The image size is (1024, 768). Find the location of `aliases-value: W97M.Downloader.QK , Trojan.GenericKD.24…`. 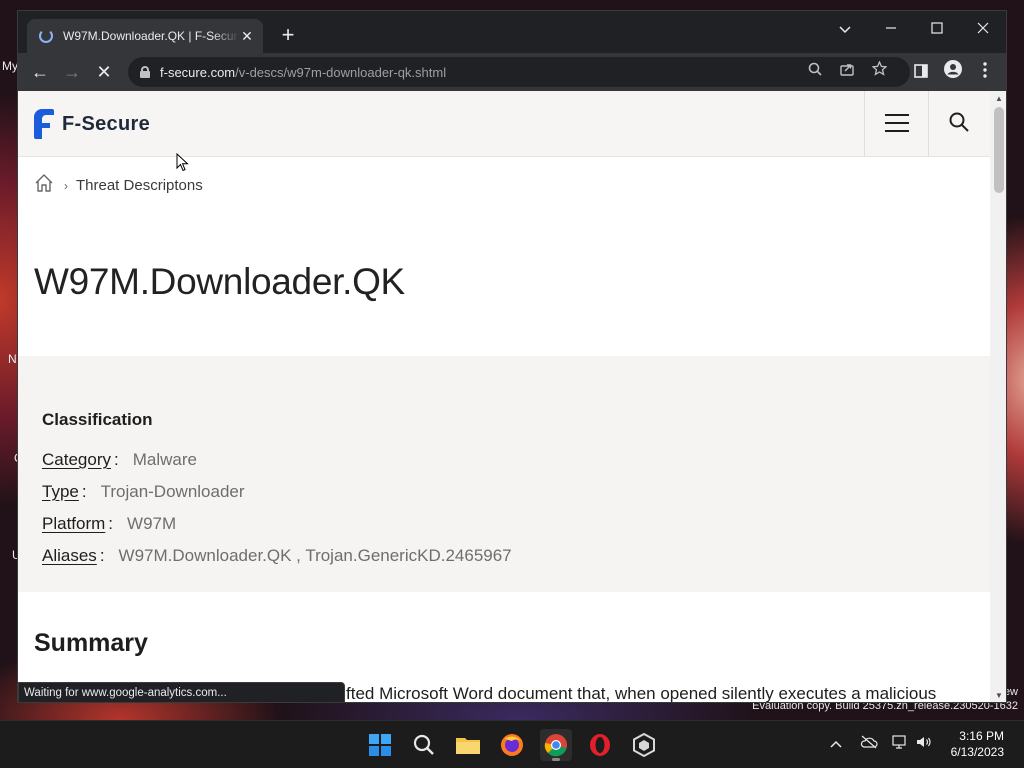

aliases-value: W97M.Downloader.QK , Trojan.GenericKD.24… is located at coordinates (315, 555).